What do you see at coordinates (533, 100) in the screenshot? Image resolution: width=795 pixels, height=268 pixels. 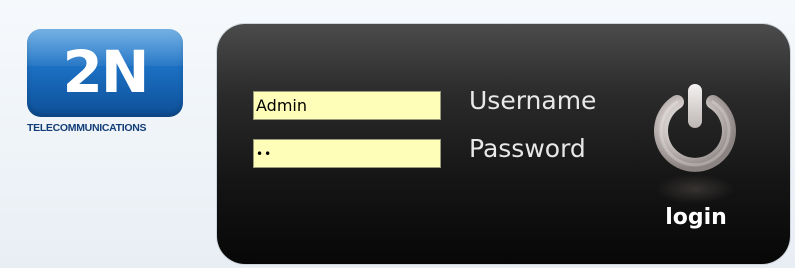 I see `username-label: Username` at bounding box center [533, 100].